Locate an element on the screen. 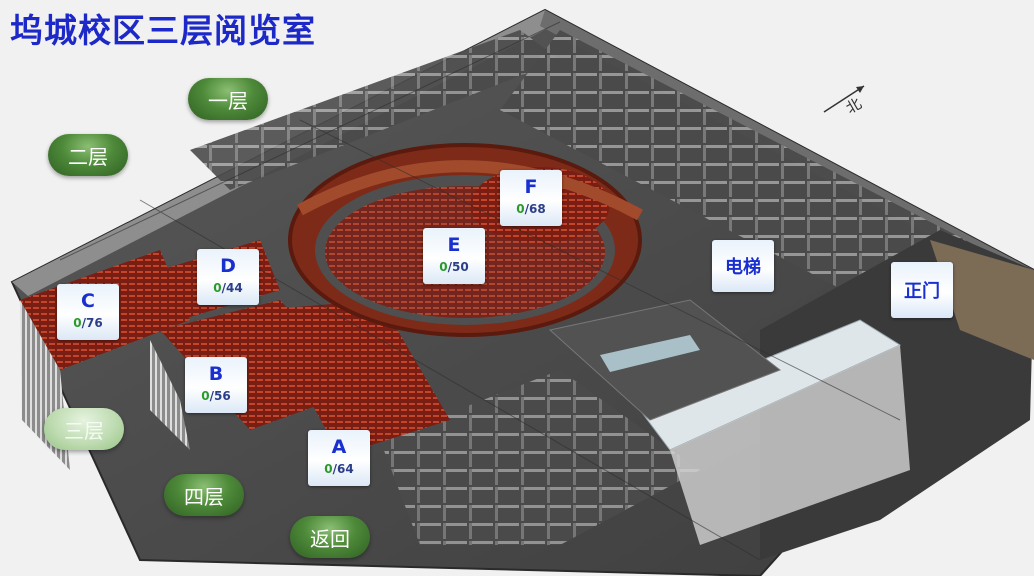 The height and width of the screenshot is (576, 1034). back-label: 返回 is located at coordinates (330, 538).